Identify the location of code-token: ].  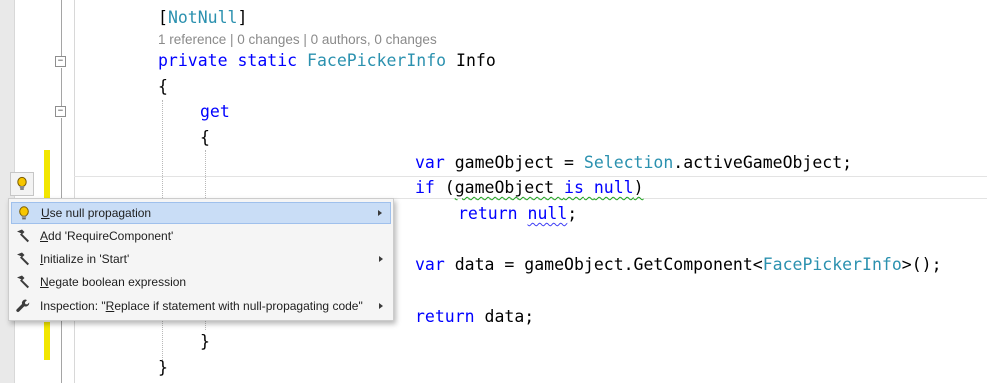
(242, 17).